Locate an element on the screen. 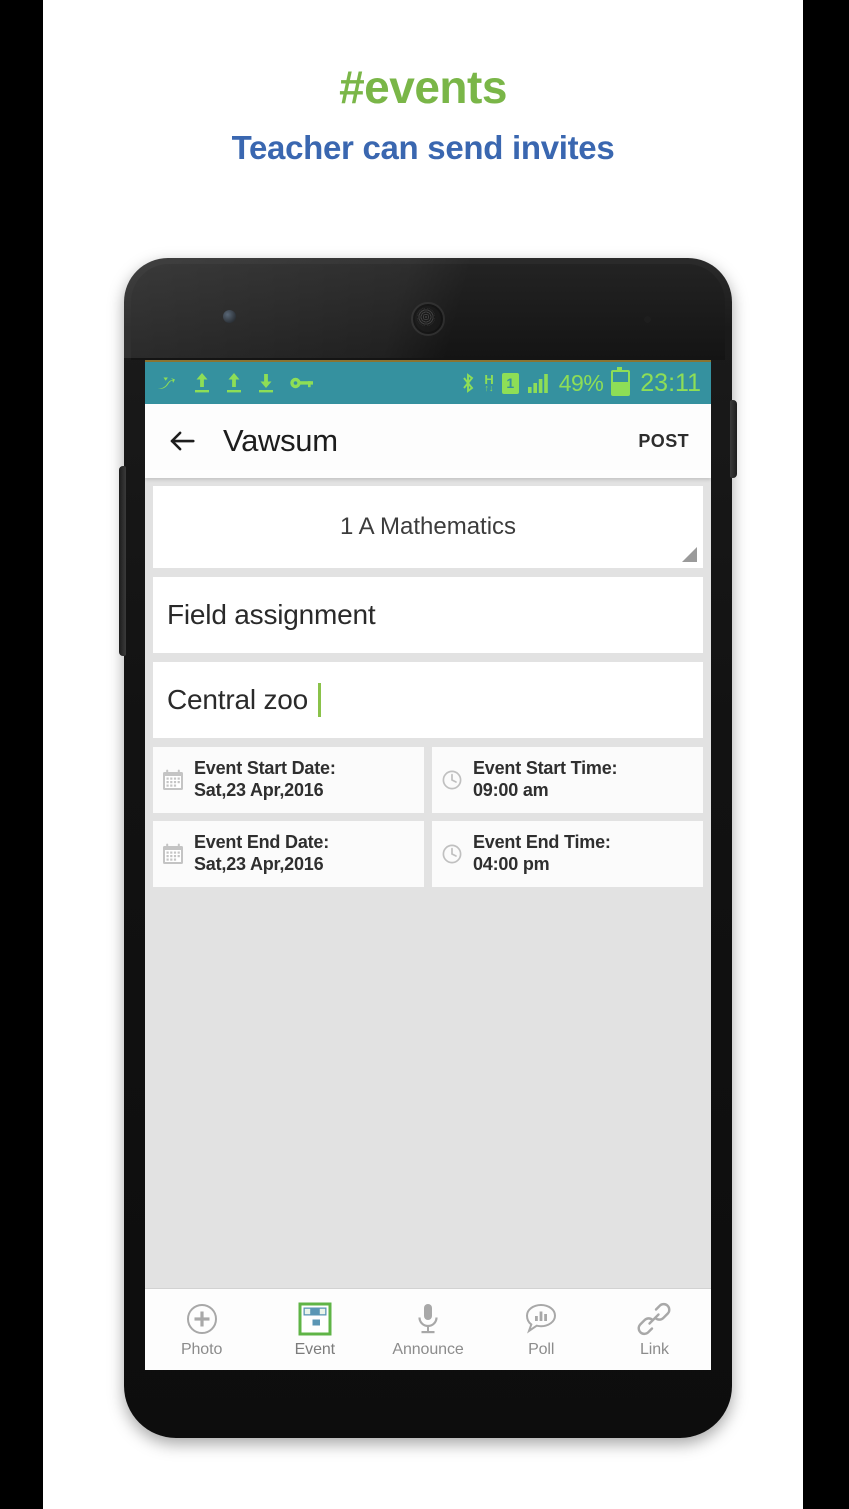 Image resolution: width=849 pixels, height=1509 pixels. toolbar-item-announce: Announce is located at coordinates (427, 1329).